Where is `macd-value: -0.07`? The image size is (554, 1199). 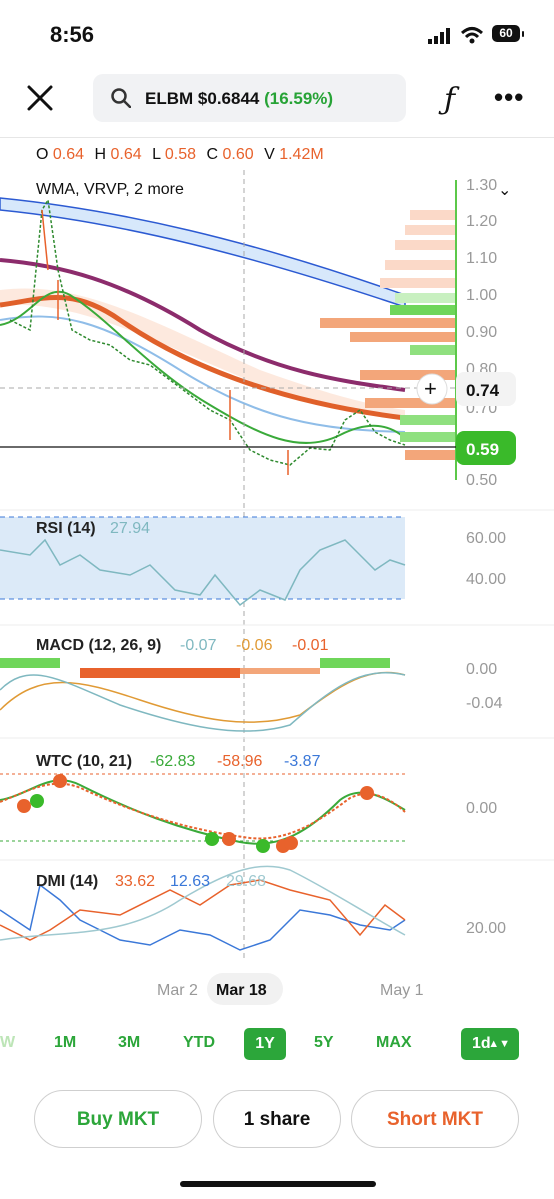 macd-value: -0.07 is located at coordinates (198, 645).